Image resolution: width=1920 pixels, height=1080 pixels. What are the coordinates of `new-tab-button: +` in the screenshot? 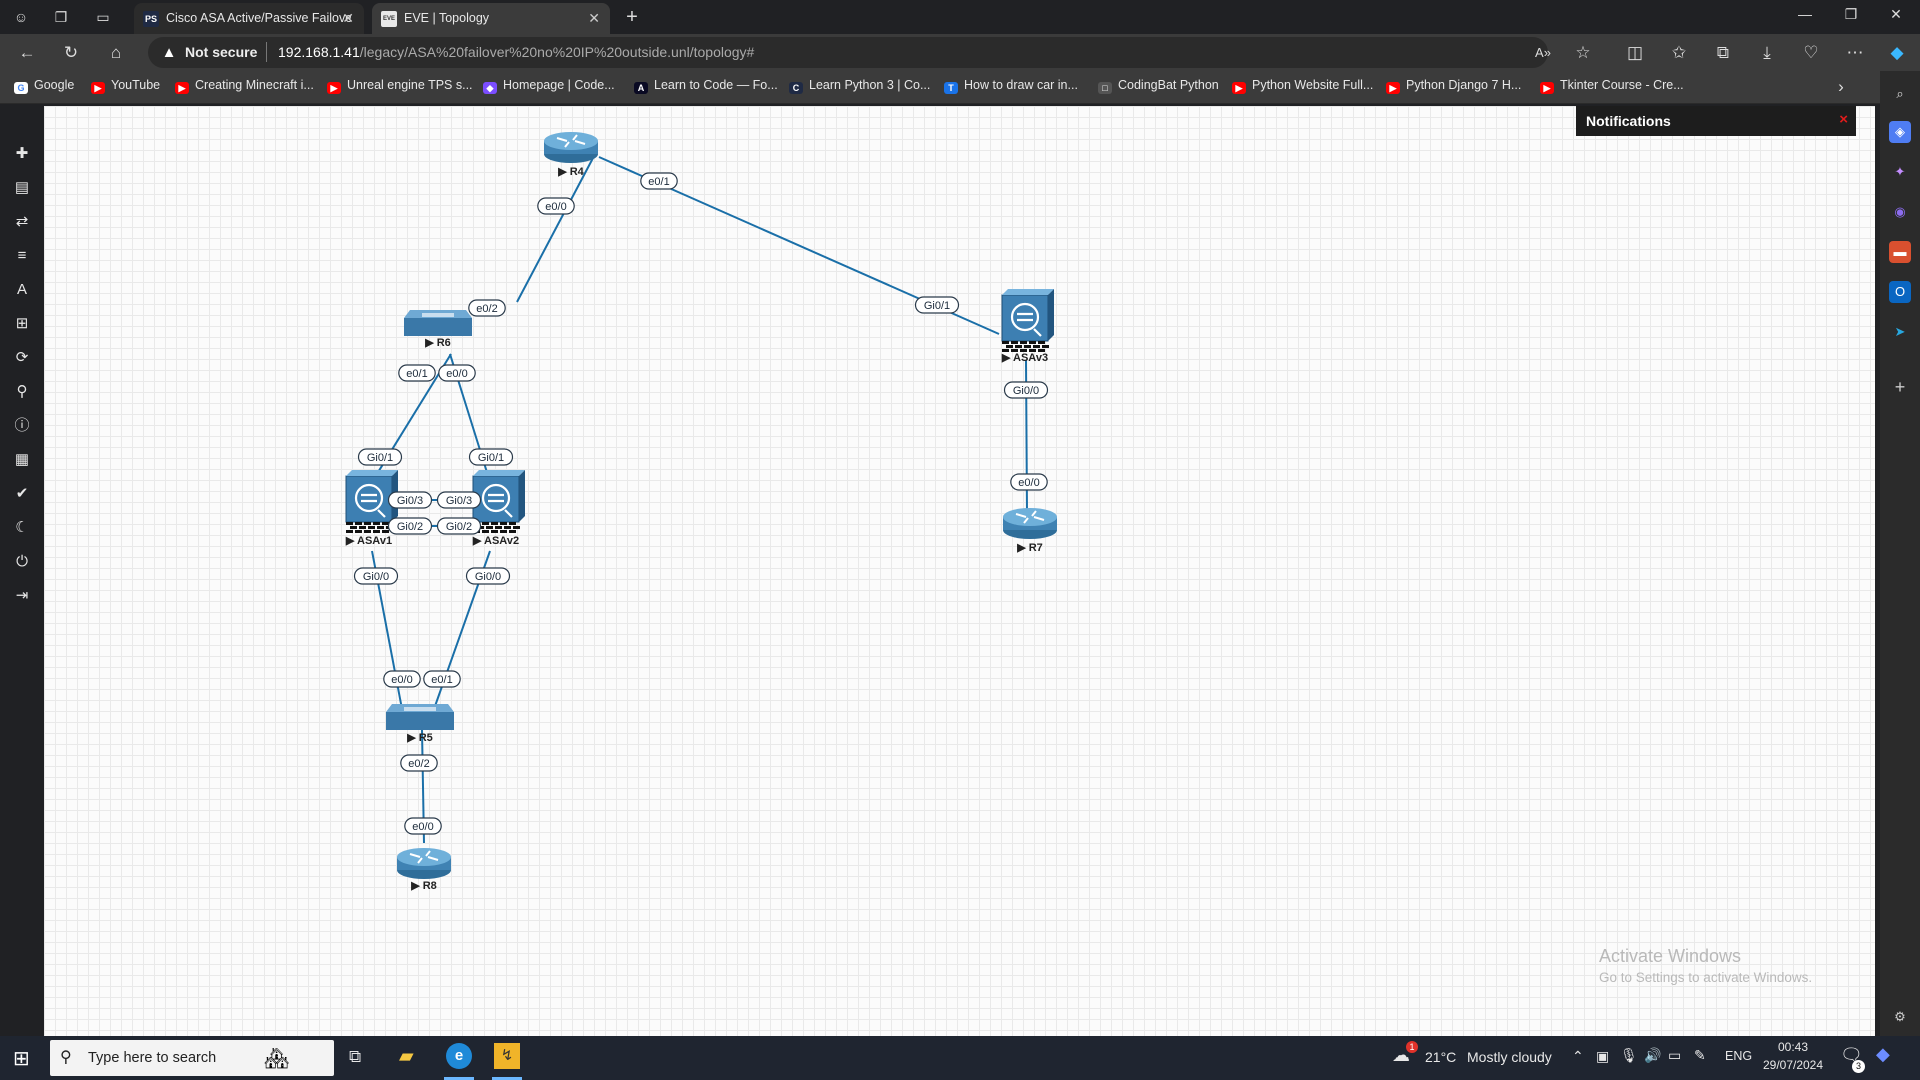 It's located at (632, 17).